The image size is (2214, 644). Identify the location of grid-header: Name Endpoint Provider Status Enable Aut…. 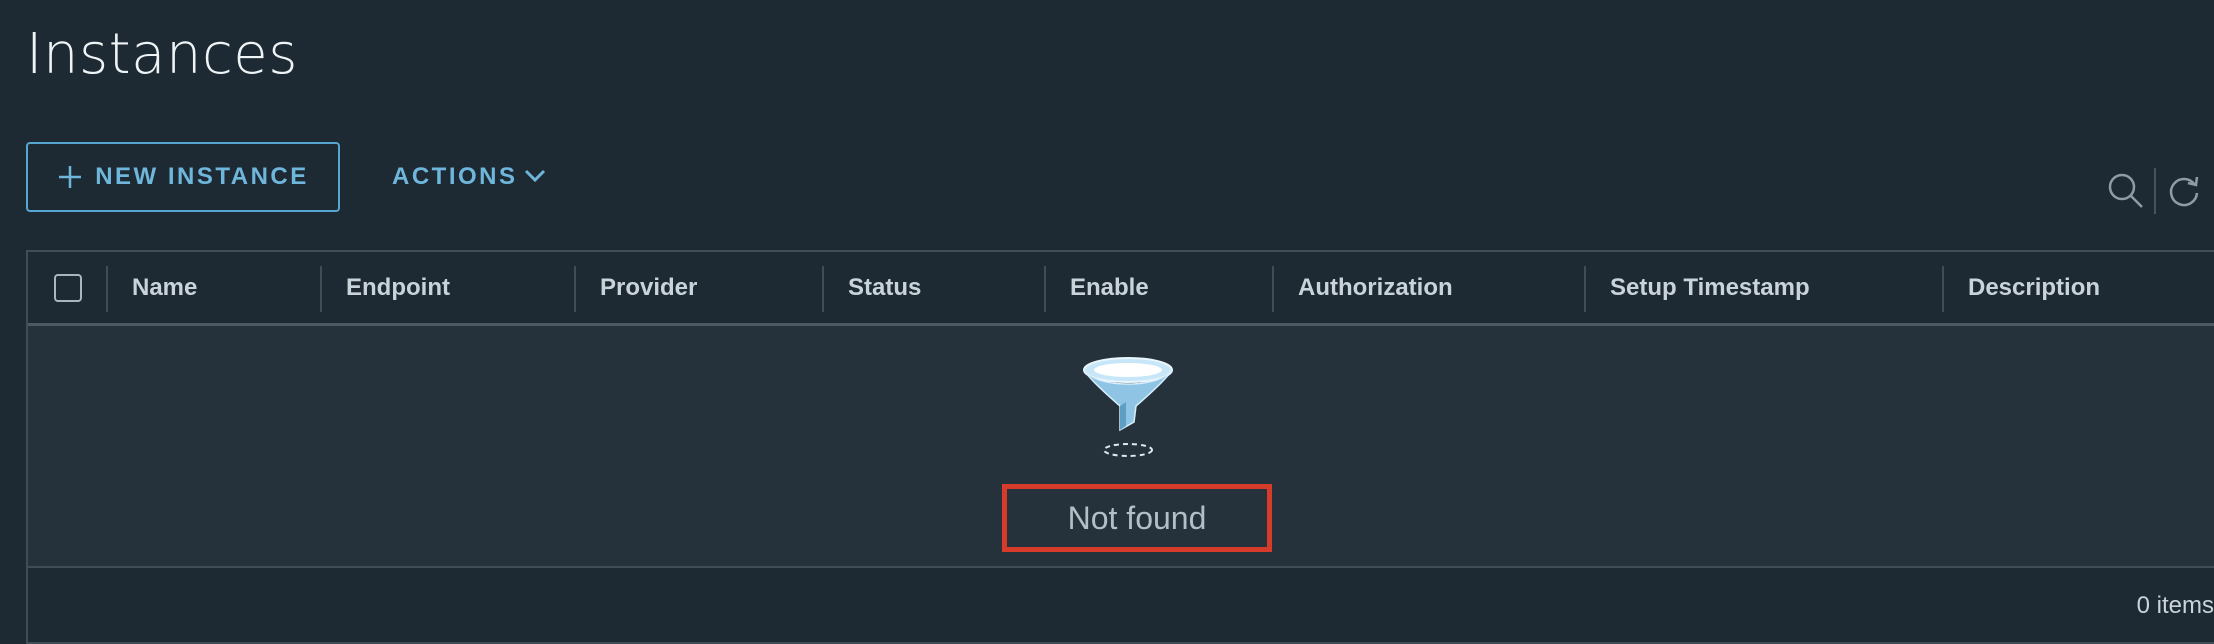
(1121, 289).